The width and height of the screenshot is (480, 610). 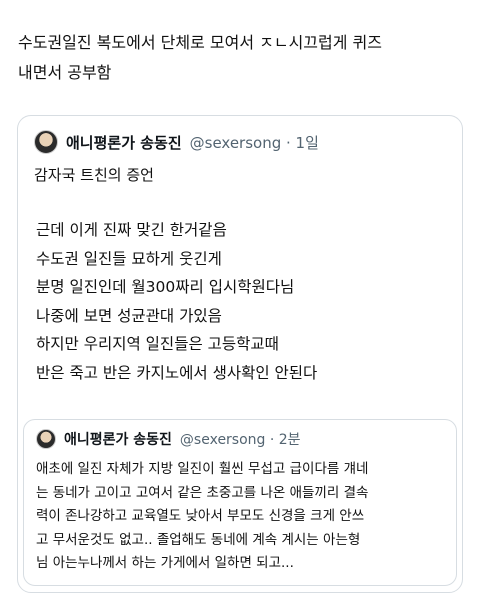 I want to click on post-line: 내면서 공부함, so click(x=65, y=72).